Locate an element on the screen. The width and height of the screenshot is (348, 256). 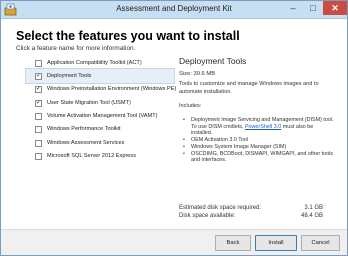
cancel-button: Cancel is located at coordinates (320, 243).